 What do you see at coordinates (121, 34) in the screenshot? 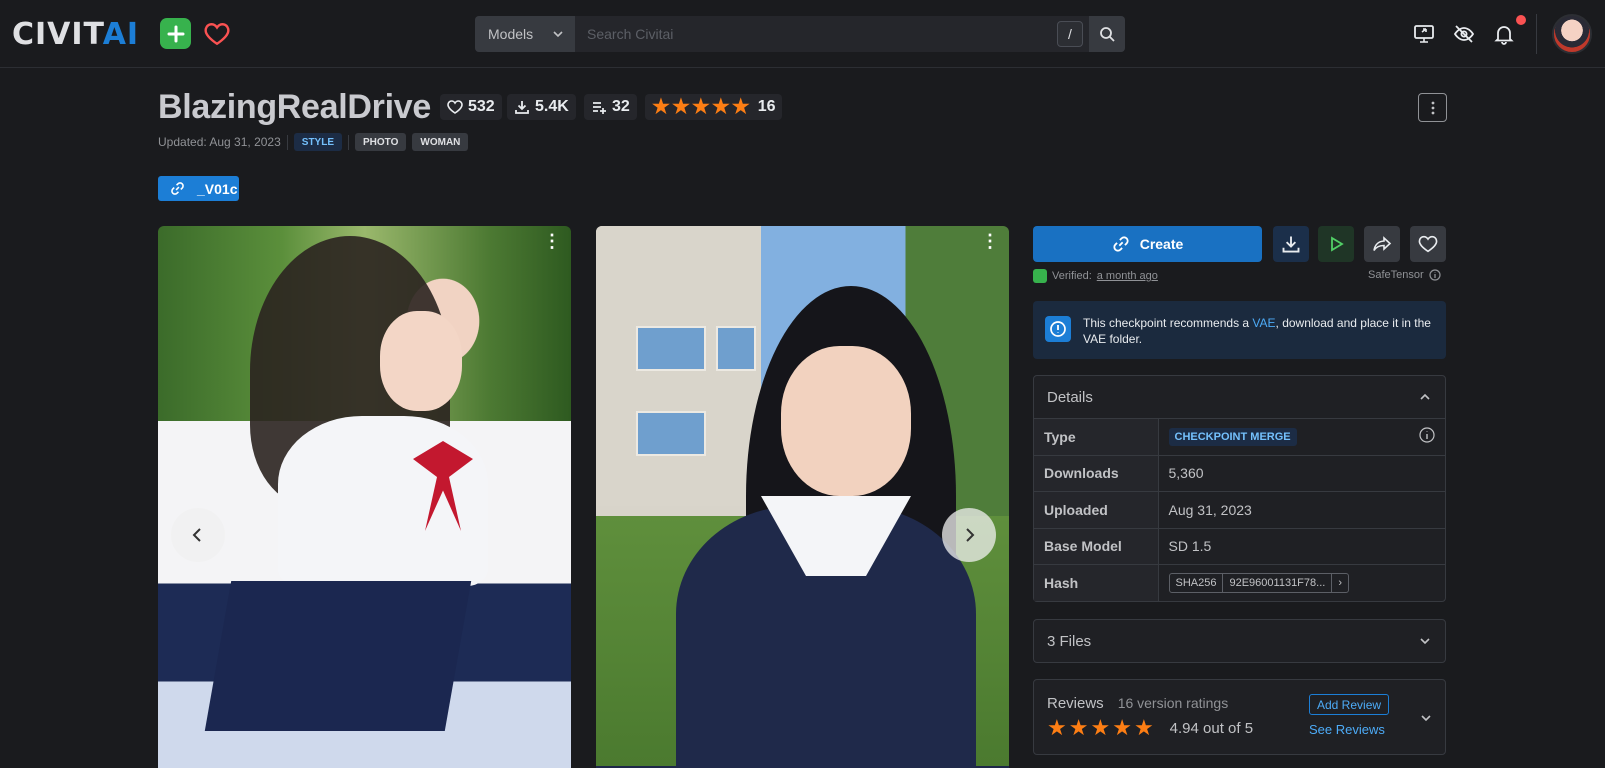
I see `logo-accent-text: AI` at bounding box center [121, 34].